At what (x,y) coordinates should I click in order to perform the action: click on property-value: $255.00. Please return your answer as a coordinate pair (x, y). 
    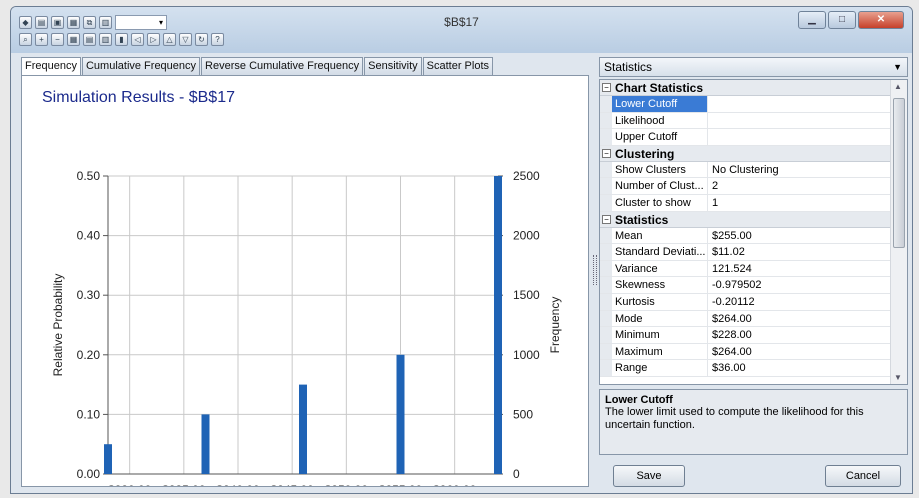
    Looking at the image, I should click on (730, 236).